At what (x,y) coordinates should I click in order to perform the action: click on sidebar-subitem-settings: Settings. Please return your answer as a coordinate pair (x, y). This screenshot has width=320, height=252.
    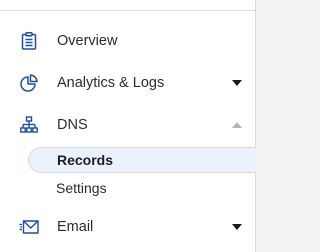
    Looking at the image, I should click on (142, 188).